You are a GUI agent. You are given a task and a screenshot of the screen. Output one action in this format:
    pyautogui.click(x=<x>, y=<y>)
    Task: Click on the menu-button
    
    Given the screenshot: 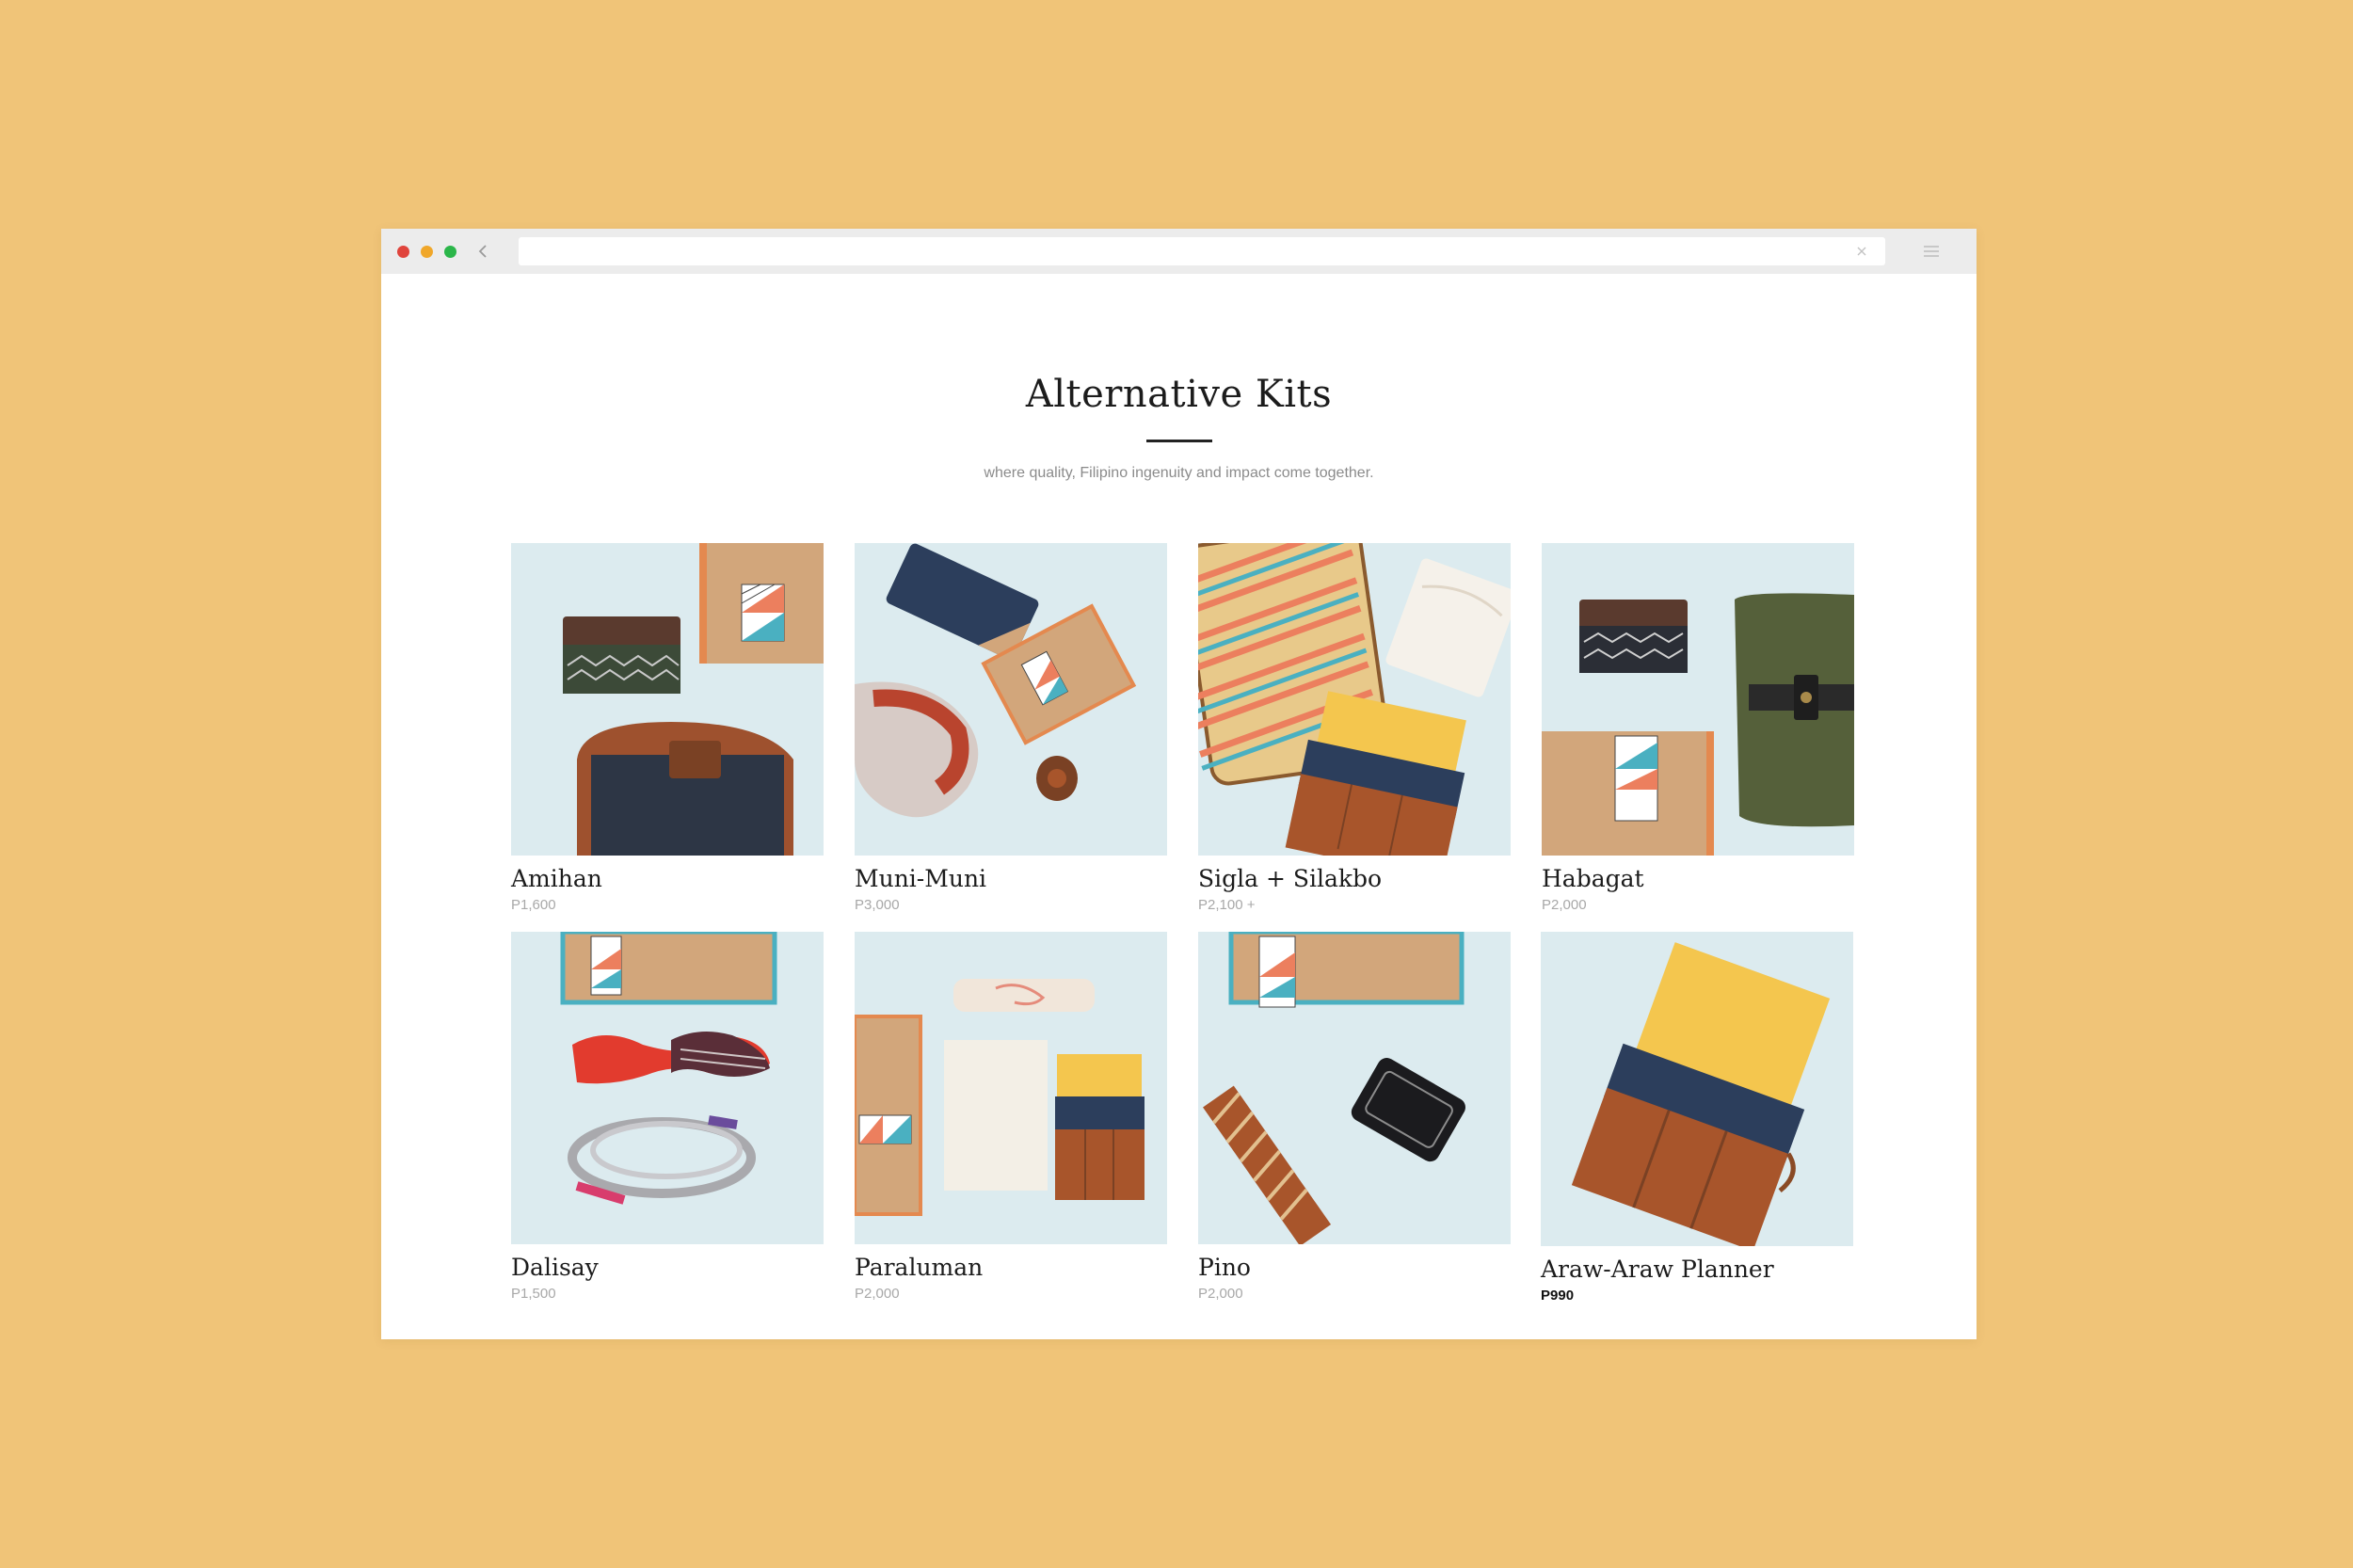 What is the action you would take?
    pyautogui.click(x=1931, y=251)
    